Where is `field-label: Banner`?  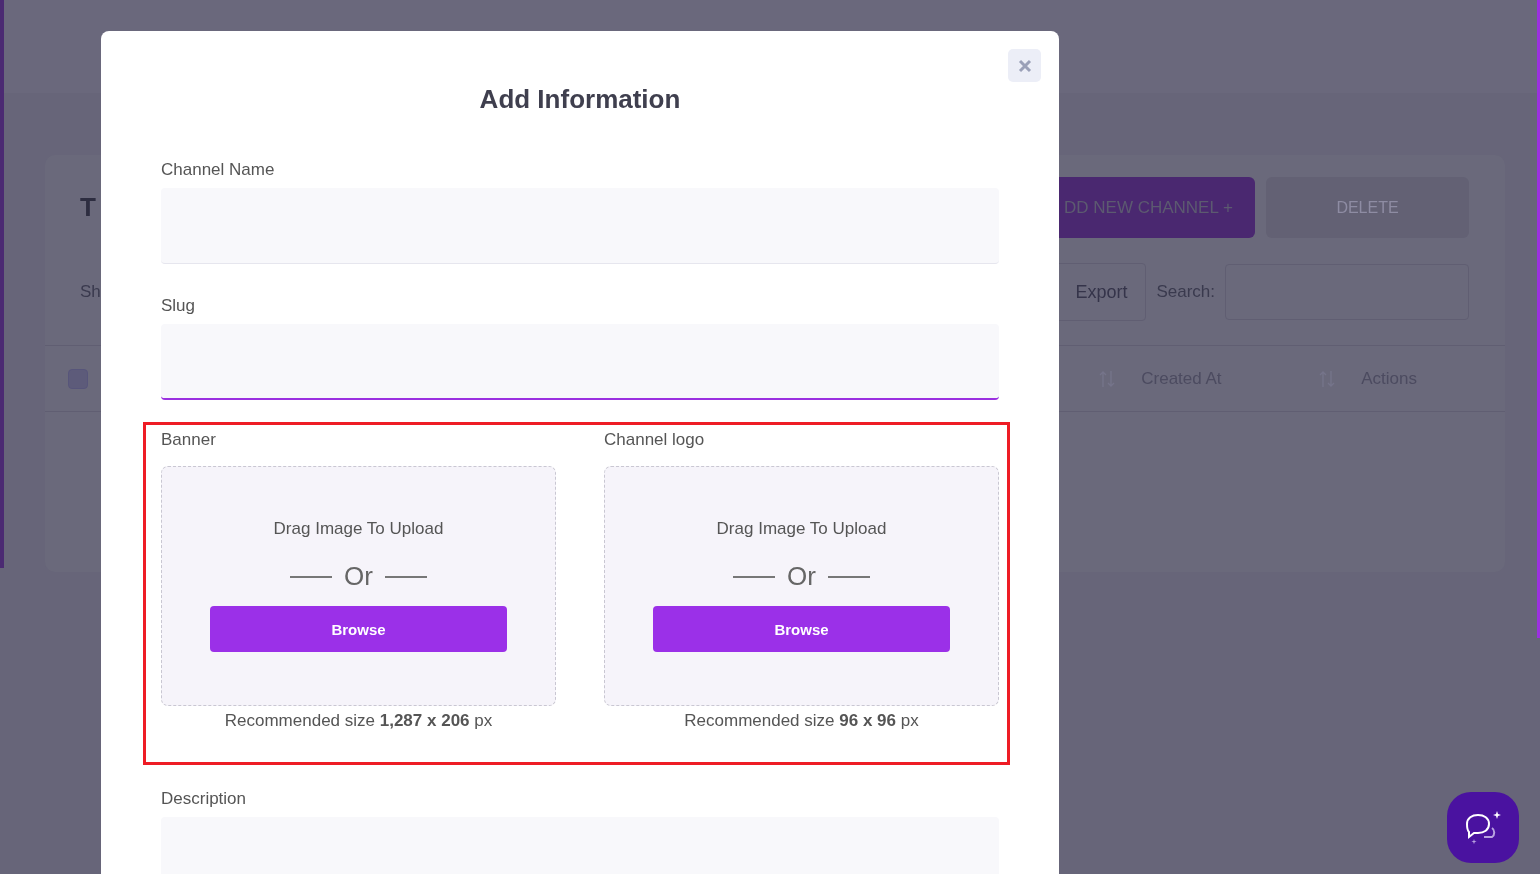 field-label: Banner is located at coordinates (189, 440).